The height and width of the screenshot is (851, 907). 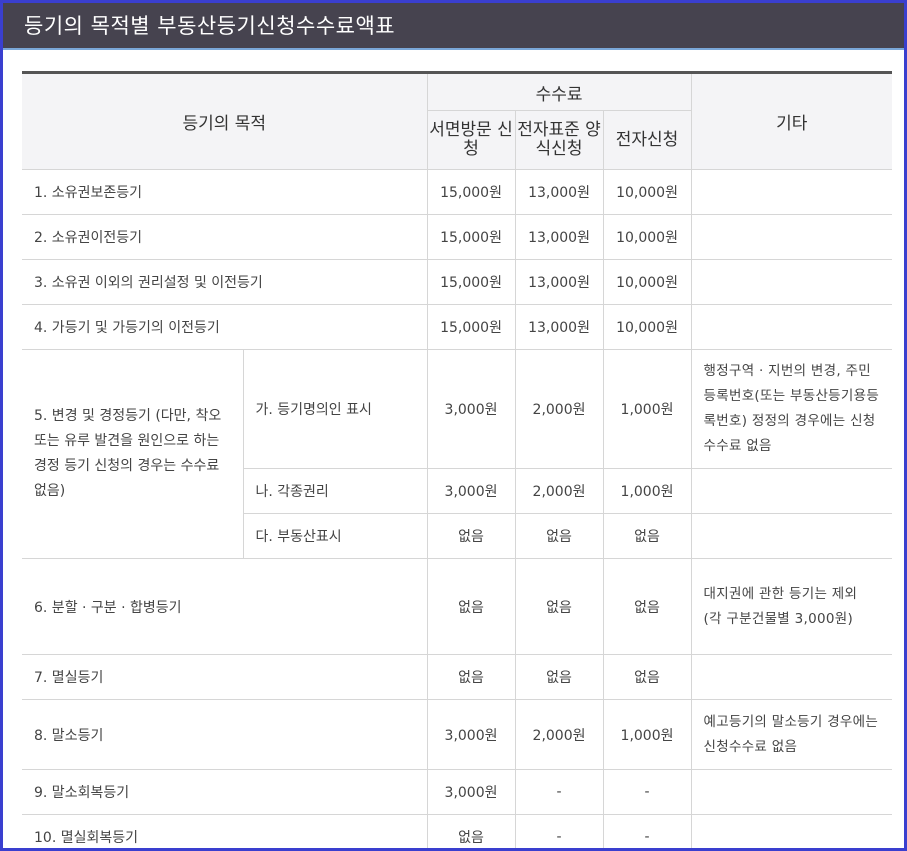 What do you see at coordinates (471, 140) in the screenshot?
I see `header-paper-visit: 서면방문 신청` at bounding box center [471, 140].